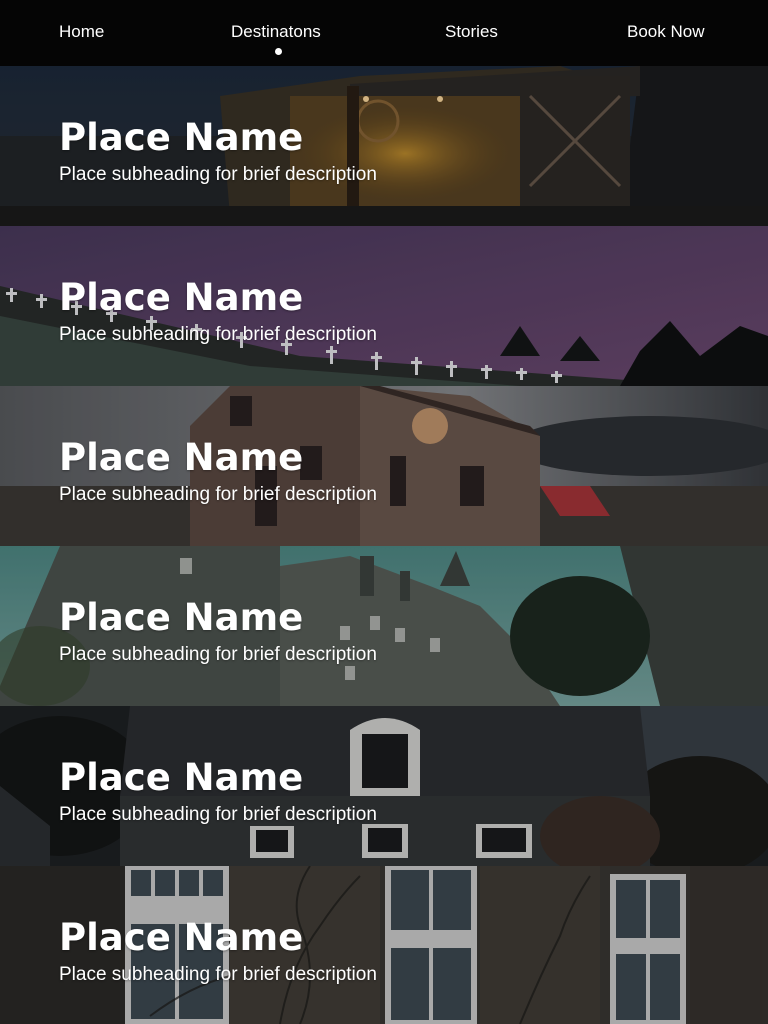 This screenshot has height=1024, width=768. What do you see at coordinates (384, 33) in the screenshot?
I see `top-navigation: Home Destinatons Stories Book Now` at bounding box center [384, 33].